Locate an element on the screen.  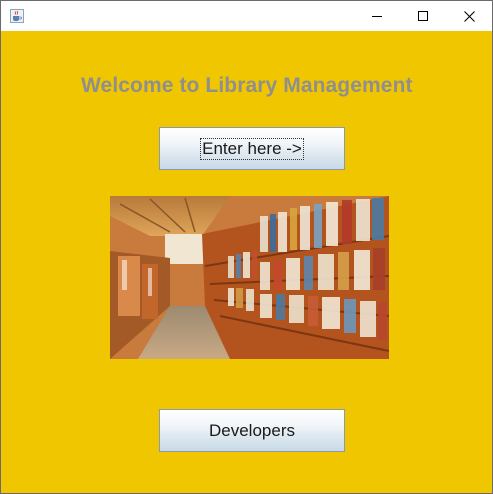
minimize-button is located at coordinates (377, 16).